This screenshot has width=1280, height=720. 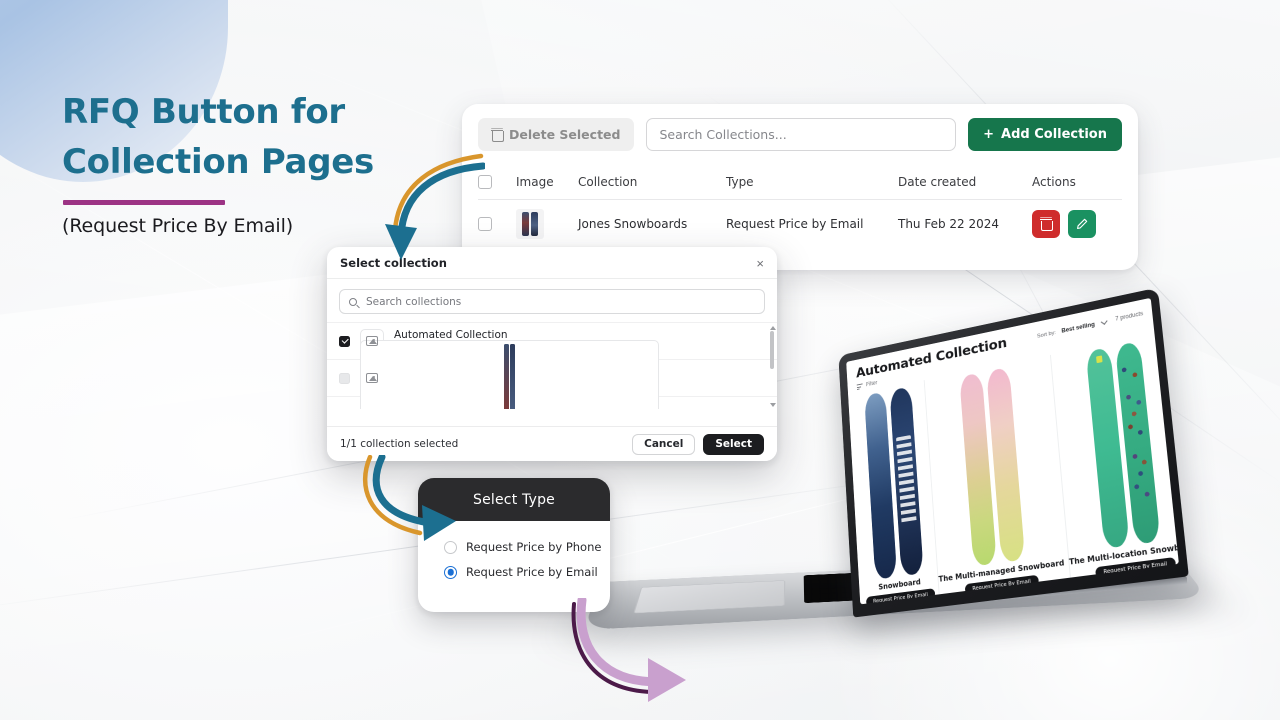 What do you see at coordinates (1054, 182) in the screenshot?
I see `column-header-actions: Actions` at bounding box center [1054, 182].